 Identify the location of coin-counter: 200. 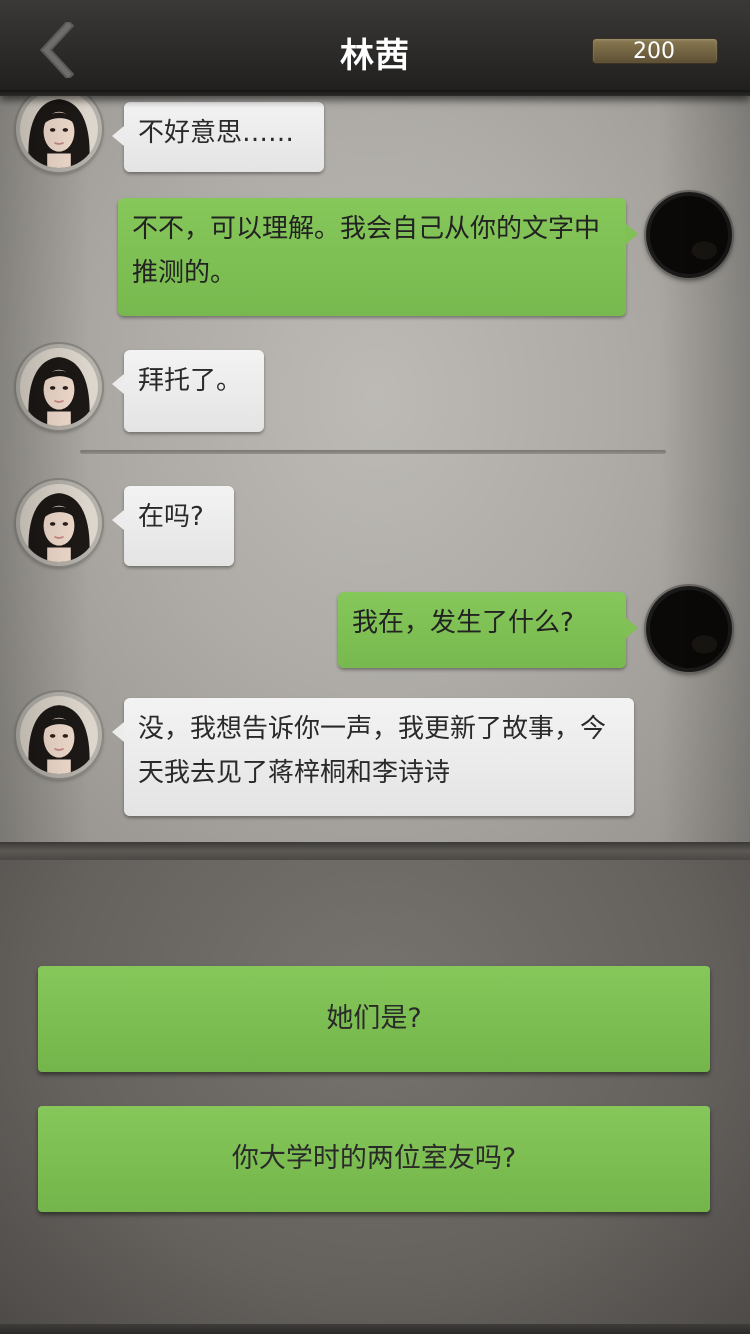
(655, 51).